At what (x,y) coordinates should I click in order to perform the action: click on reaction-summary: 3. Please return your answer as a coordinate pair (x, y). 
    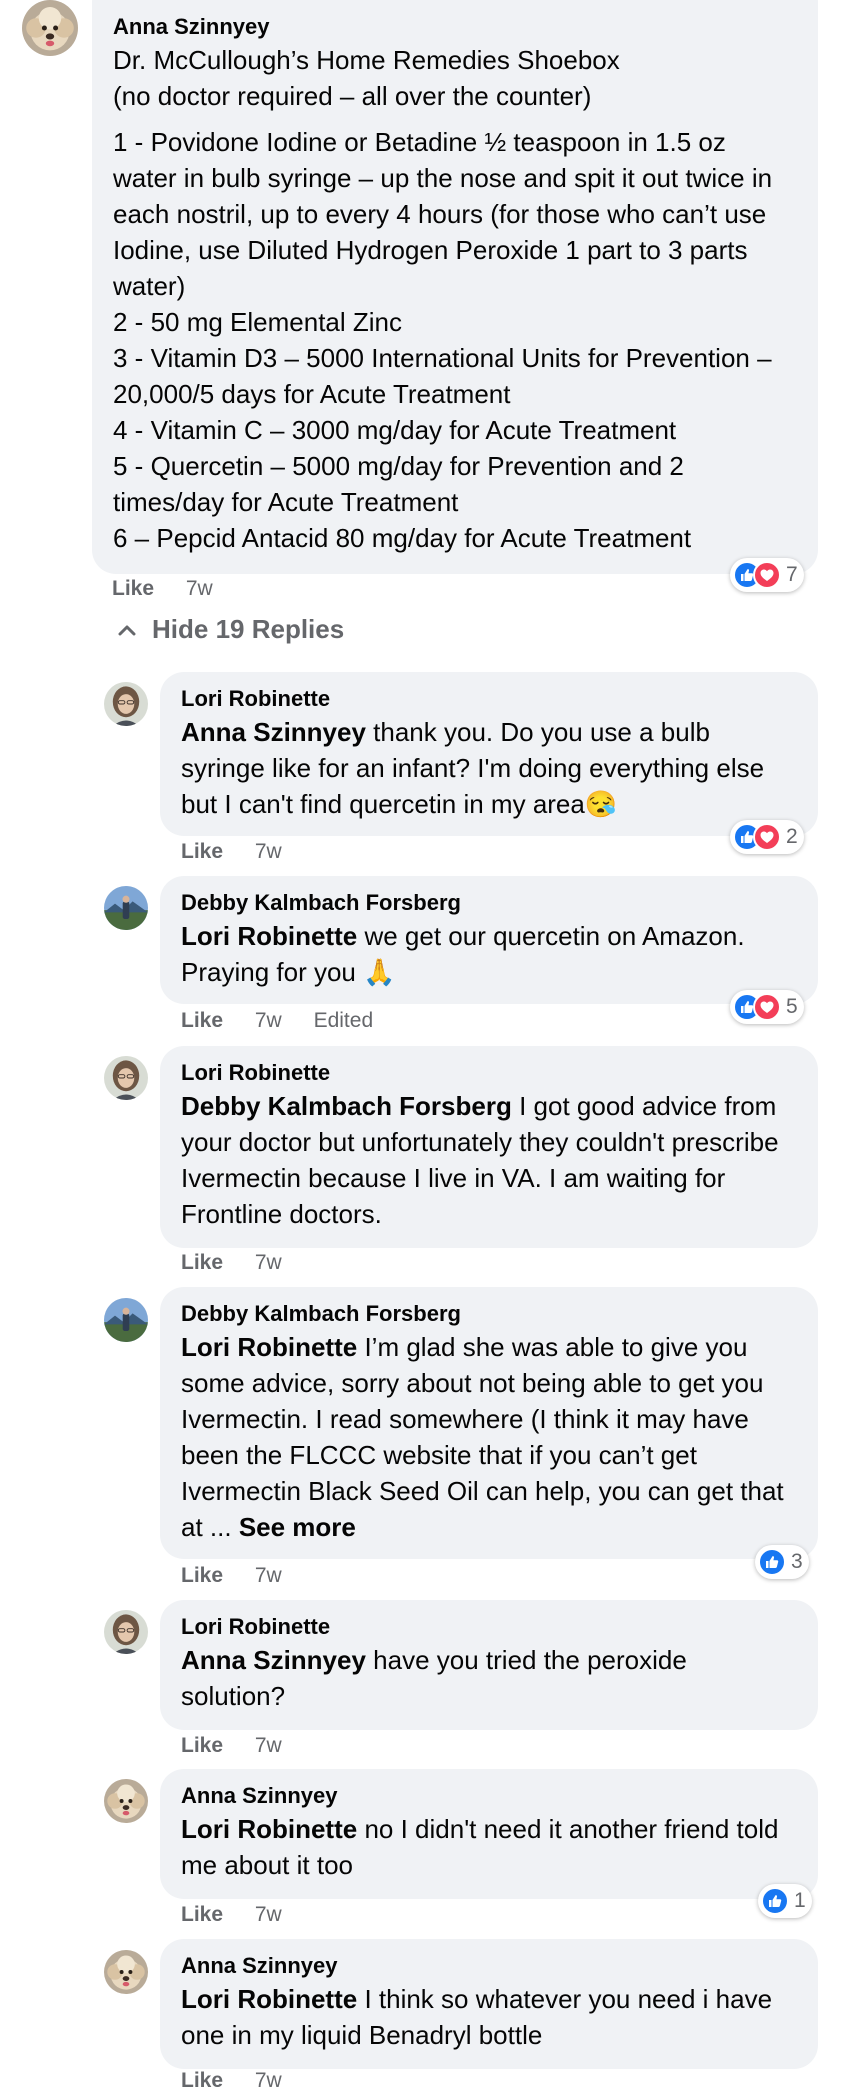
    Looking at the image, I should click on (782, 1562).